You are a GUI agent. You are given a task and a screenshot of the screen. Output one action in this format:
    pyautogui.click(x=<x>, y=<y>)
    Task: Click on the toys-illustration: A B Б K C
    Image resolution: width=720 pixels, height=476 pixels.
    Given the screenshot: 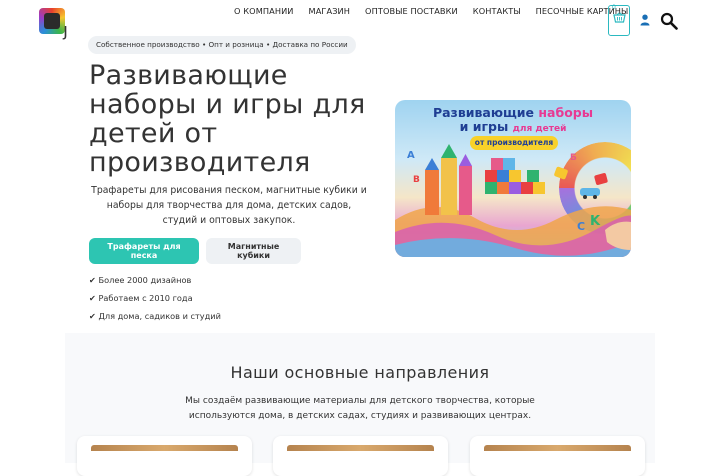 What is the action you would take?
    pyautogui.click(x=513, y=200)
    